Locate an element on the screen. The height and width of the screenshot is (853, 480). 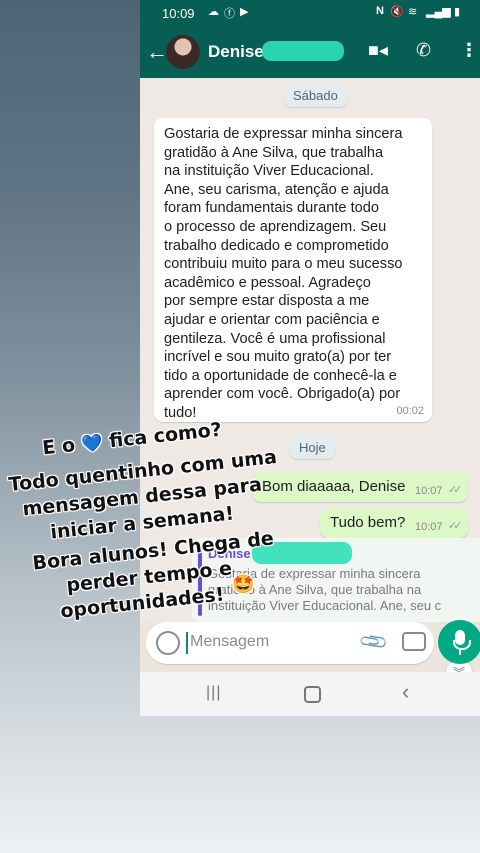
wifi-icon: ≋ is located at coordinates (413, 12).